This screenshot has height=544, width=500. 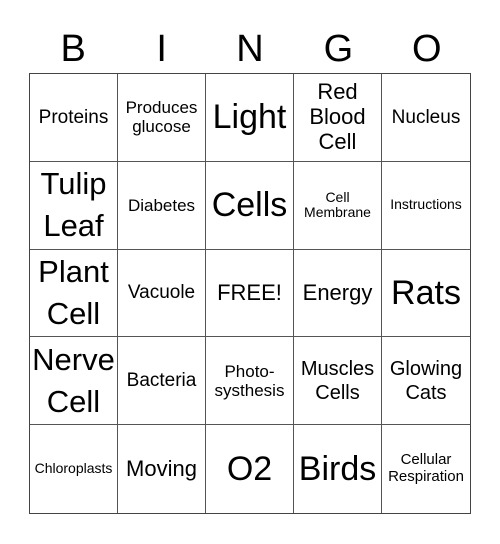 What do you see at coordinates (74, 118) in the screenshot?
I see `bingo-cell: Proteins` at bounding box center [74, 118].